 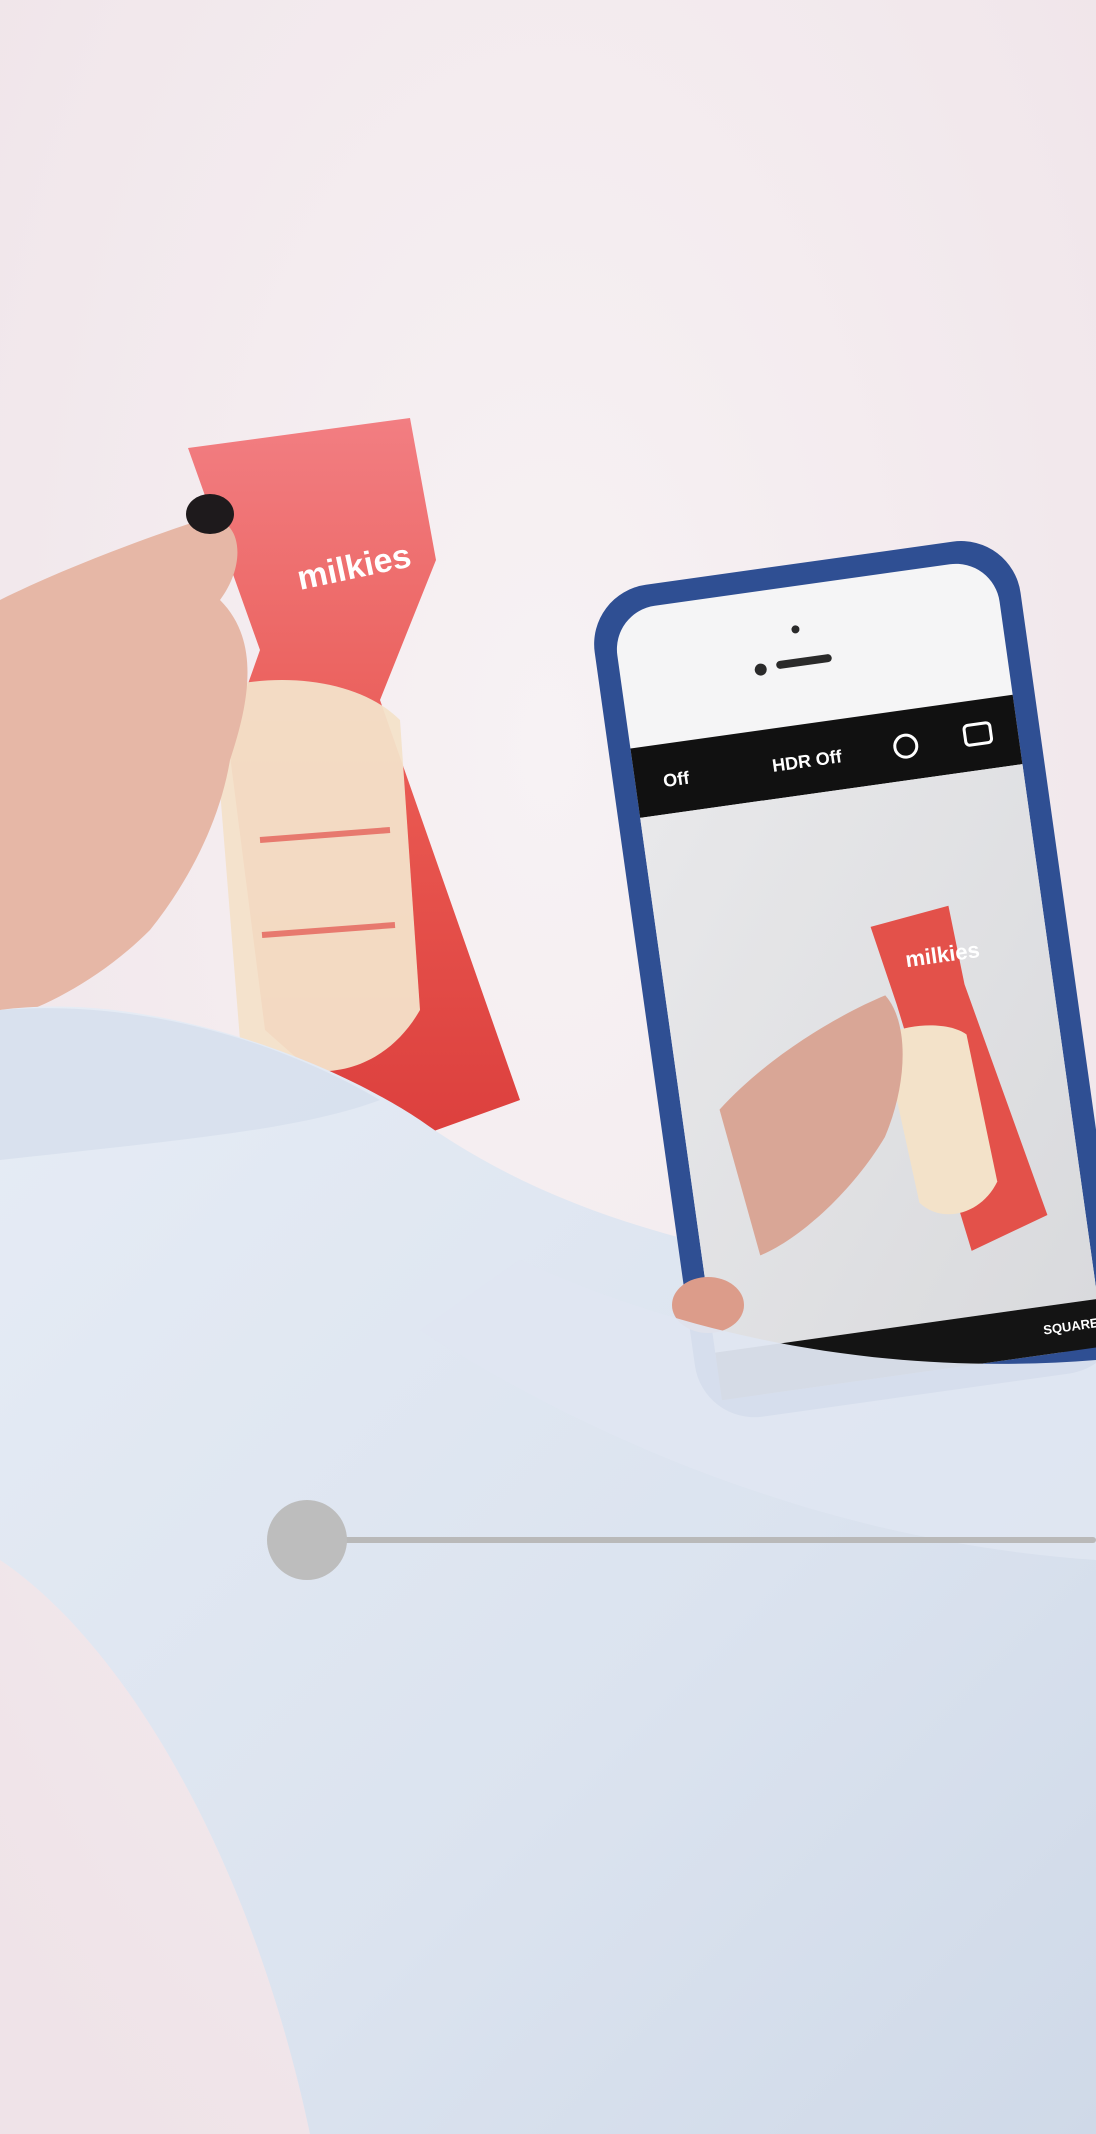 I want to click on slider-track, so click(x=709, y=1540).